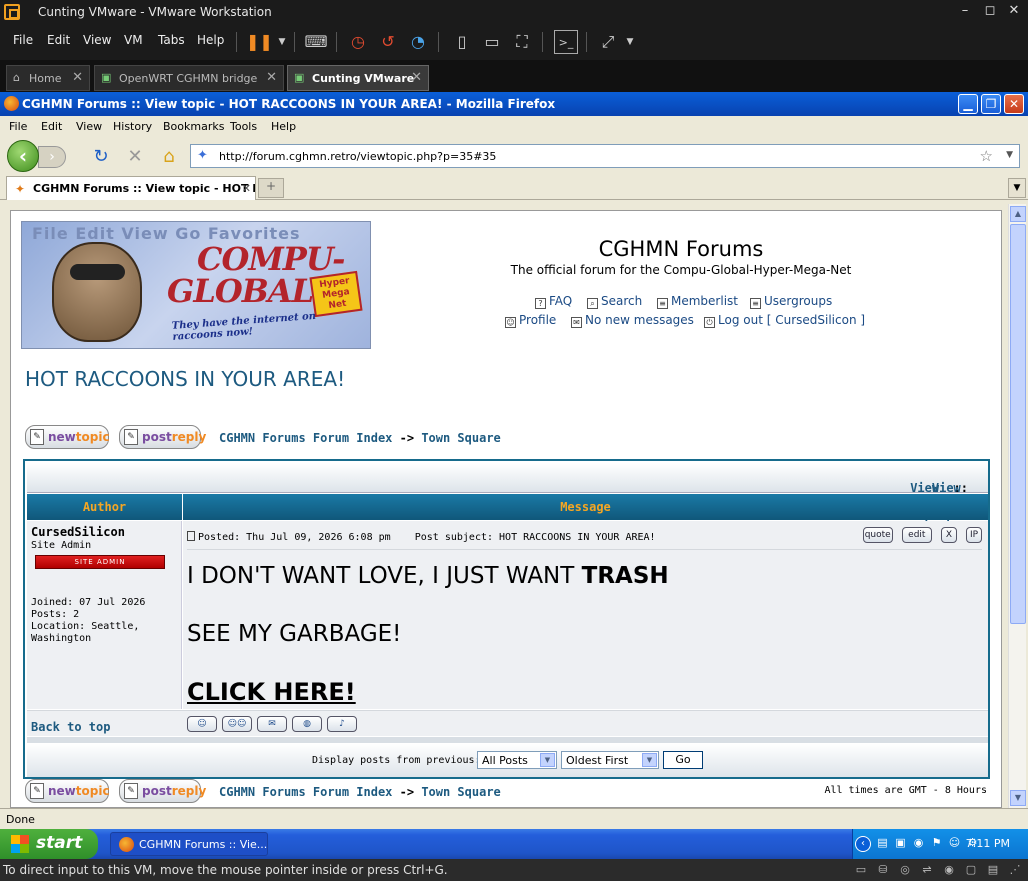 The image size is (1028, 881). I want to click on message-log-icon: ▤, so click(993, 870).